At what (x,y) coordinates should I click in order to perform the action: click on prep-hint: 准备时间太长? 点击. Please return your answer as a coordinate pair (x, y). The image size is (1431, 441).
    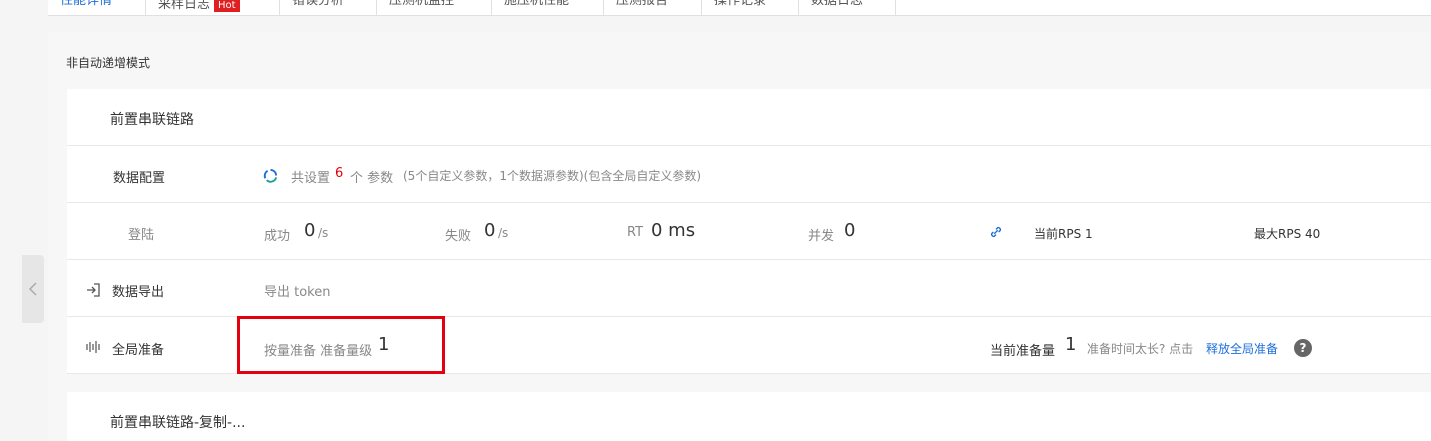
    Looking at the image, I should click on (1140, 349).